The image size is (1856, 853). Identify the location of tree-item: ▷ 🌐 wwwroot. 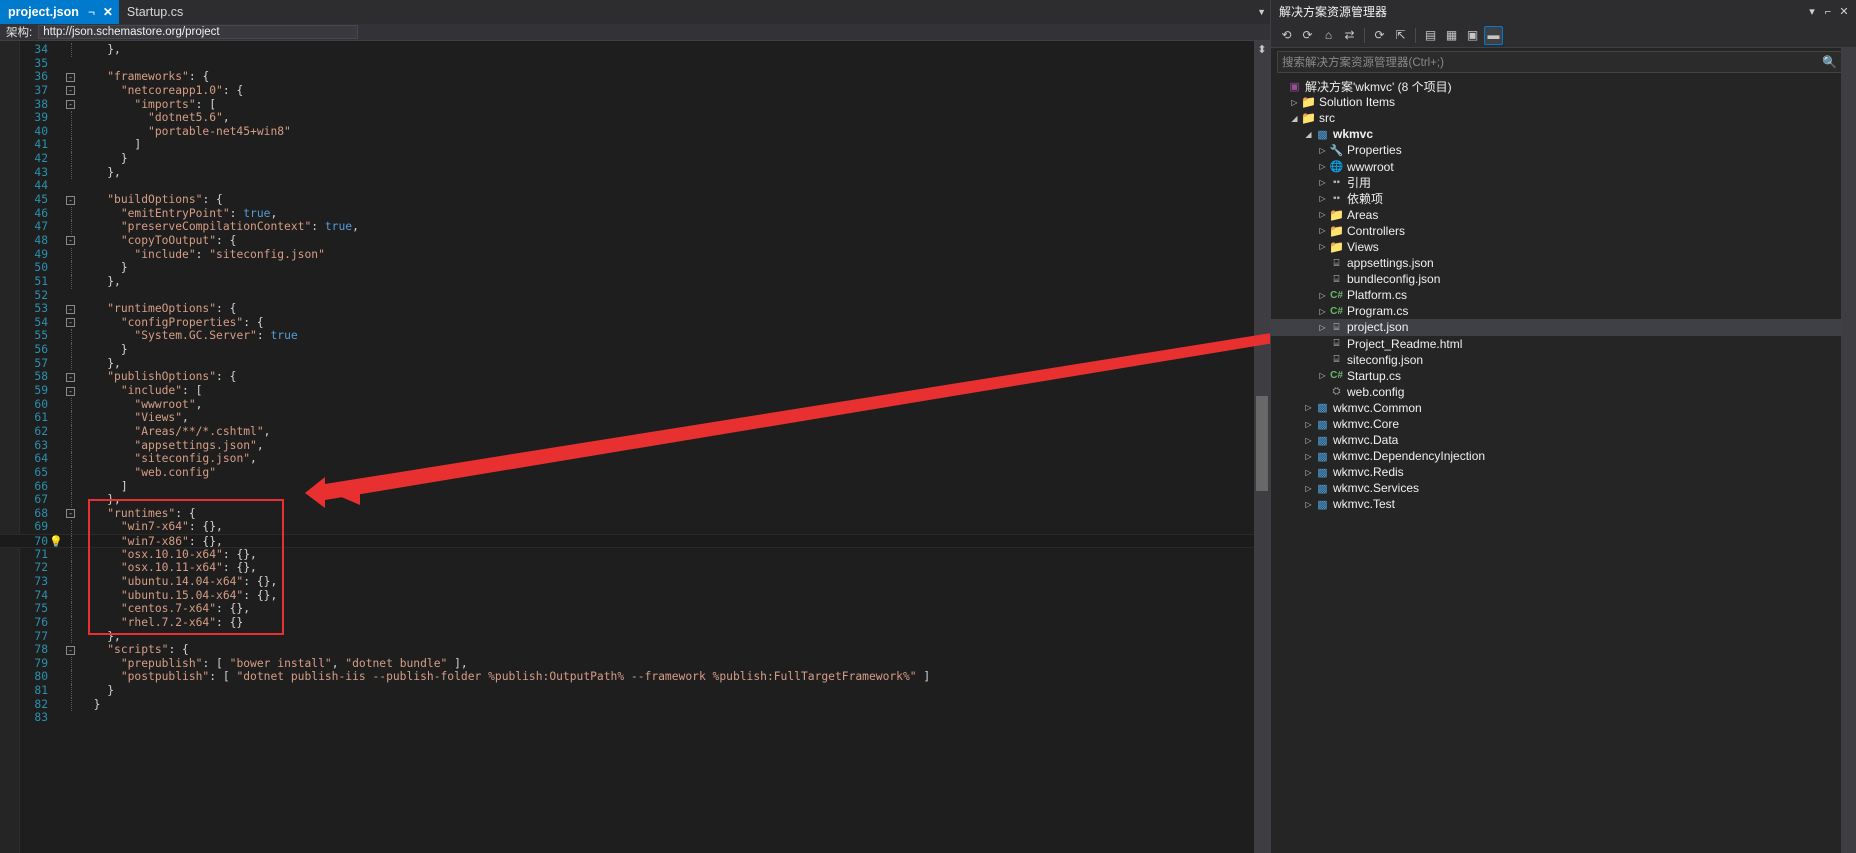
(1563, 166).